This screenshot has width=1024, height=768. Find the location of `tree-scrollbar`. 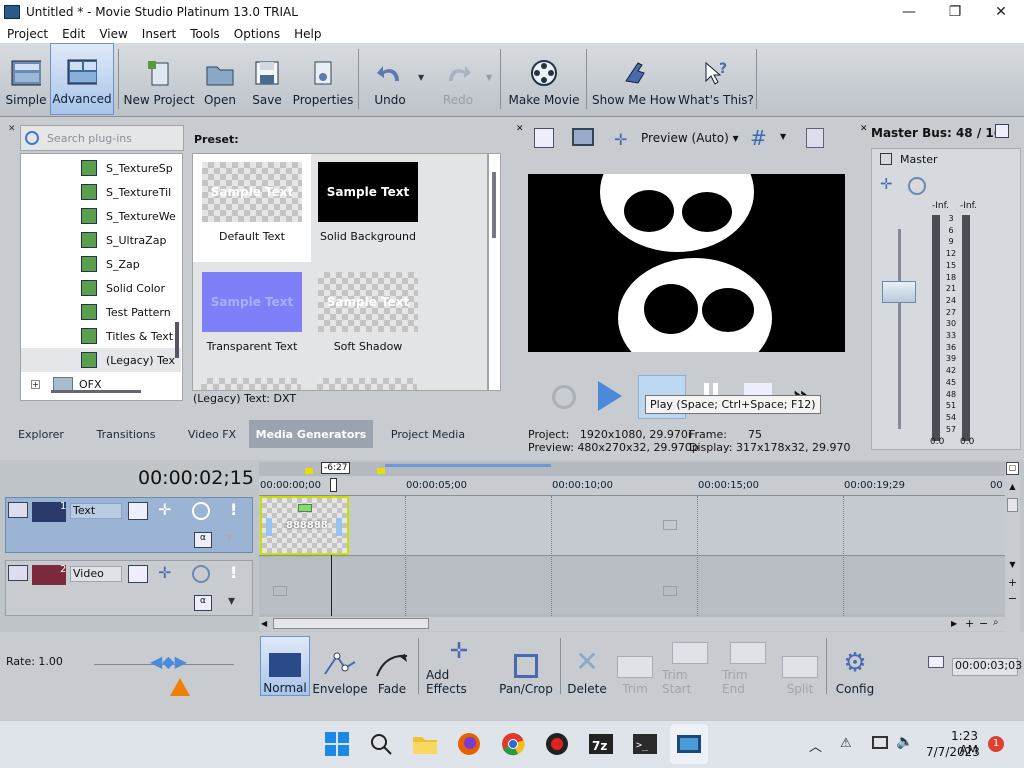

tree-scrollbar is located at coordinates (177, 340).